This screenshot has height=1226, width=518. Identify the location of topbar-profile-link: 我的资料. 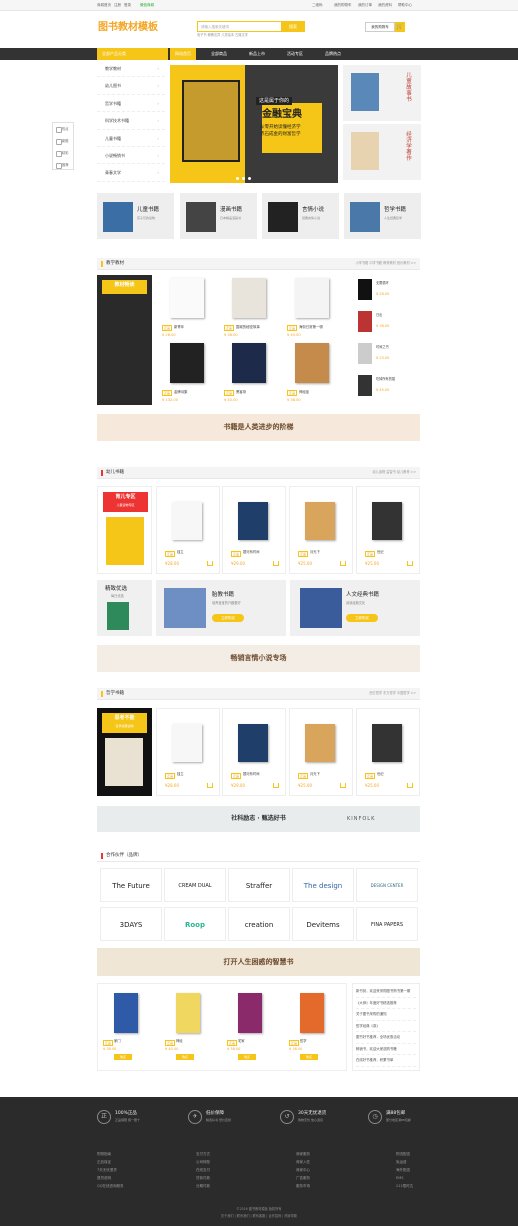
(385, 5).